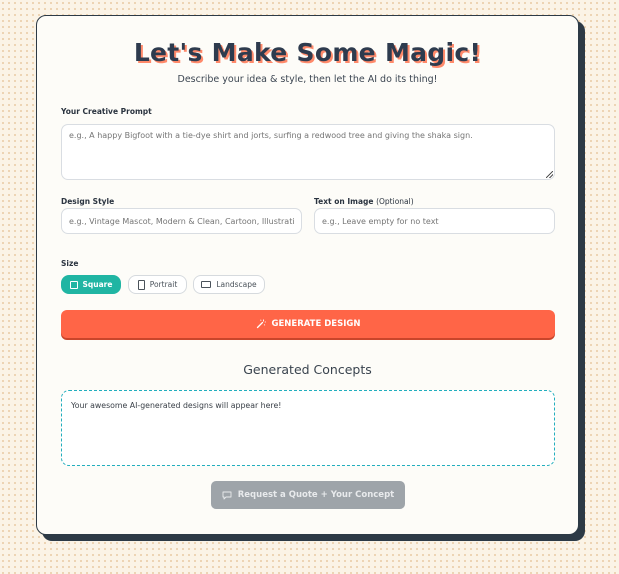 The height and width of the screenshot is (574, 619). What do you see at coordinates (73, 284) in the screenshot?
I see `square-icon` at bounding box center [73, 284].